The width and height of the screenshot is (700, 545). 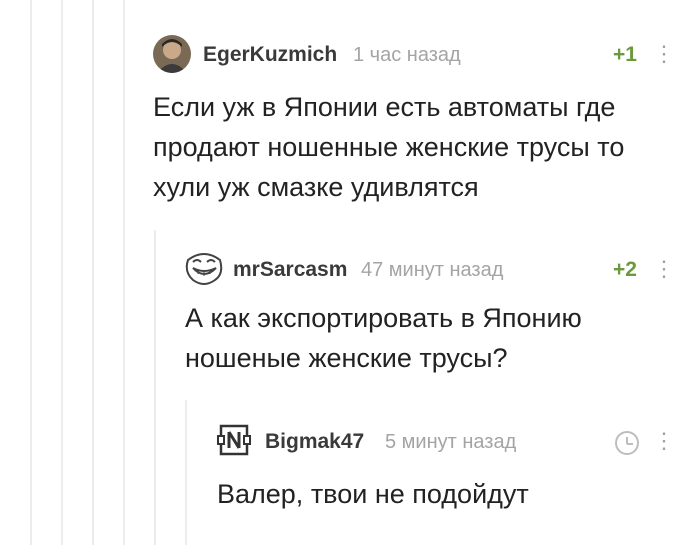 I want to click on username: mrSarcasm, so click(x=290, y=270).